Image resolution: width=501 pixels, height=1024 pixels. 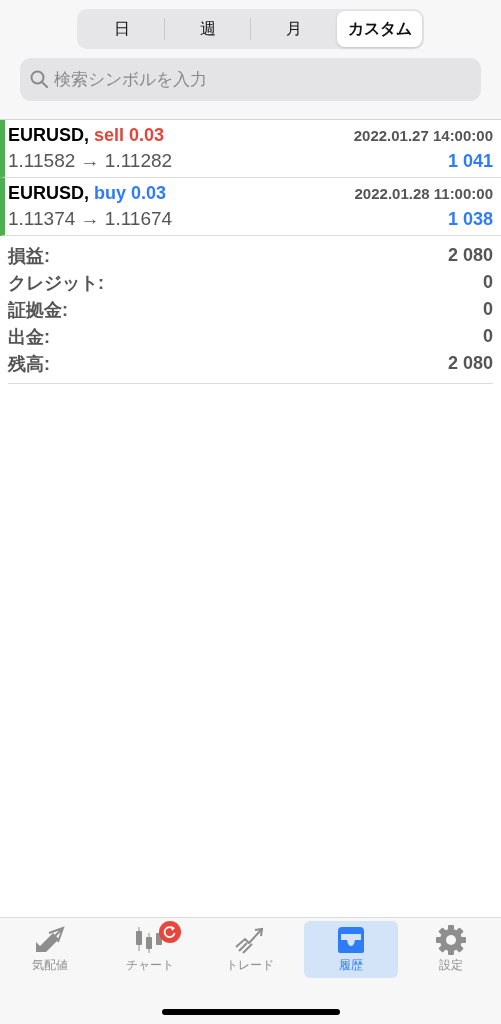 I want to click on trade-row: EURUSD, buy 0.03 2022.01.28 11:00:00 1.11374 → 1.11674 1 038, so click(x=250, y=207).